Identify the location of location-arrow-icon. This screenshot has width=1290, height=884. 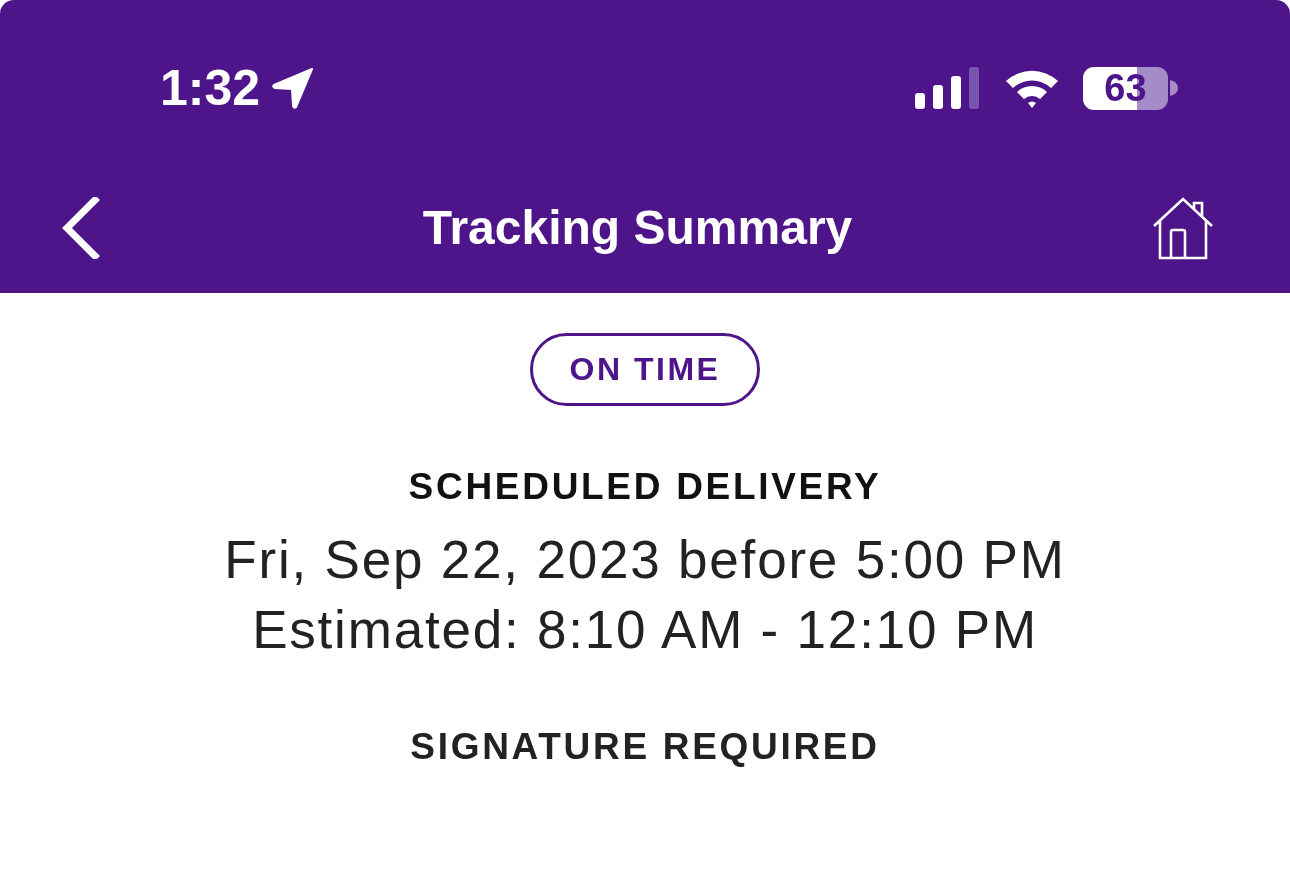
(293, 88).